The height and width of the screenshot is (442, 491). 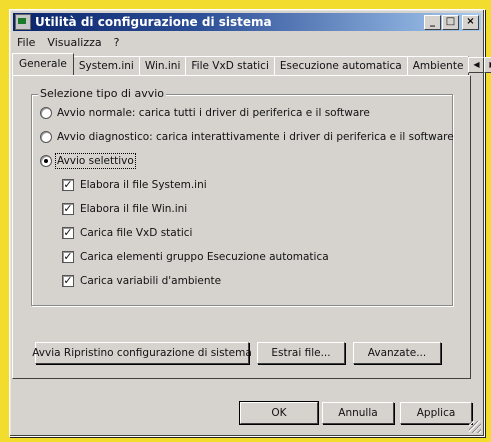 I want to click on option-env-vars-label: Carica variabili d'ambiente, so click(x=151, y=281).